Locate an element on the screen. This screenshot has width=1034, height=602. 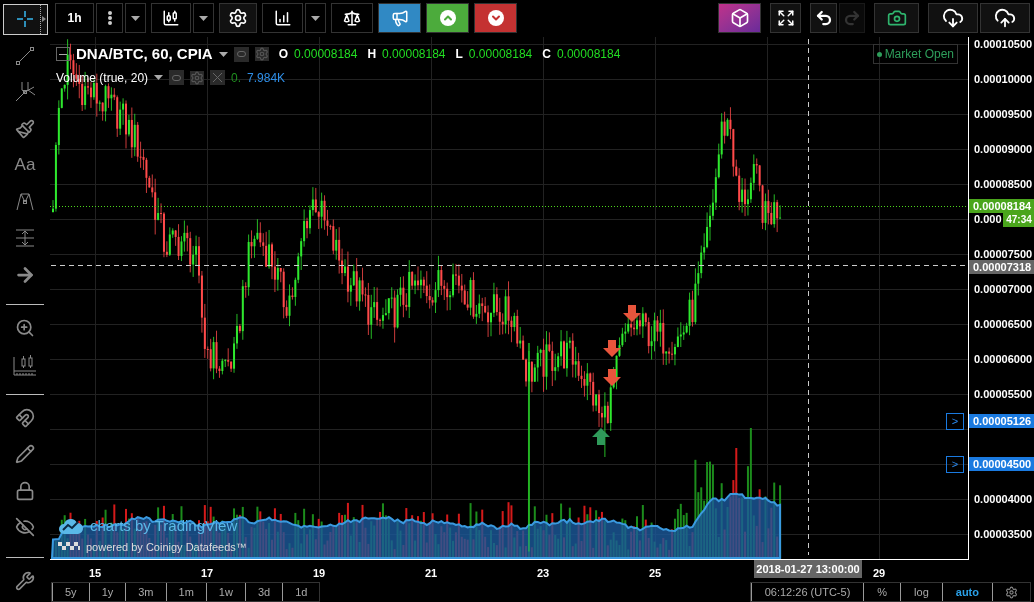
ohlc-label: H is located at coordinates (372, 55).